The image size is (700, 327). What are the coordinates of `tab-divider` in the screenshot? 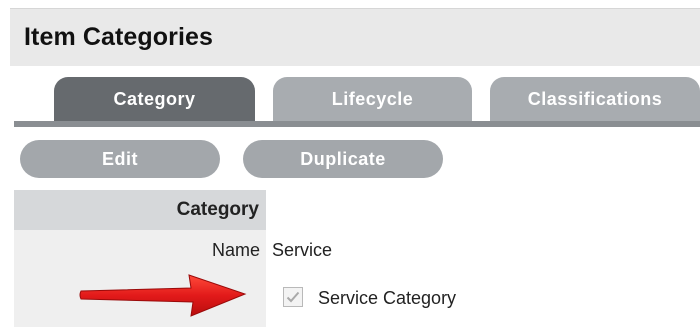 It's located at (357, 124).